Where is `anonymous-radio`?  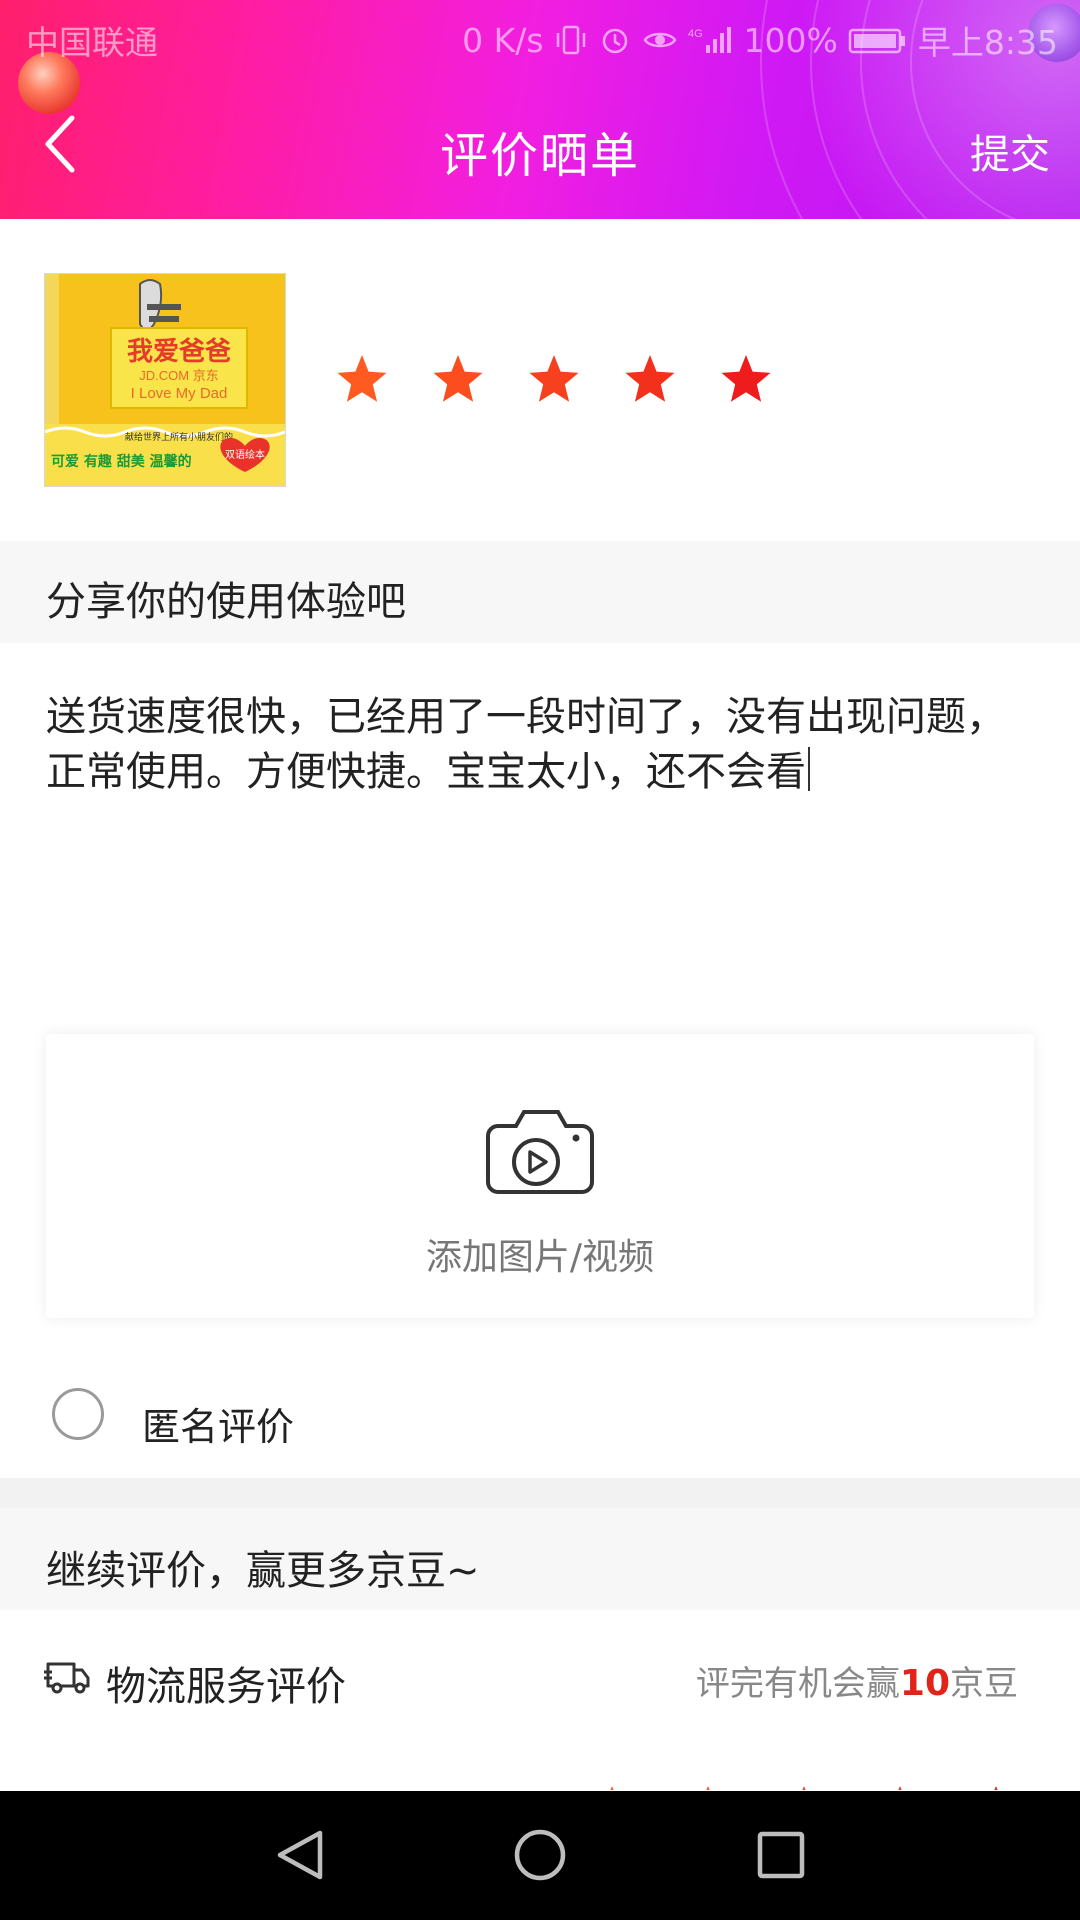 anonymous-radio is located at coordinates (78, 1414).